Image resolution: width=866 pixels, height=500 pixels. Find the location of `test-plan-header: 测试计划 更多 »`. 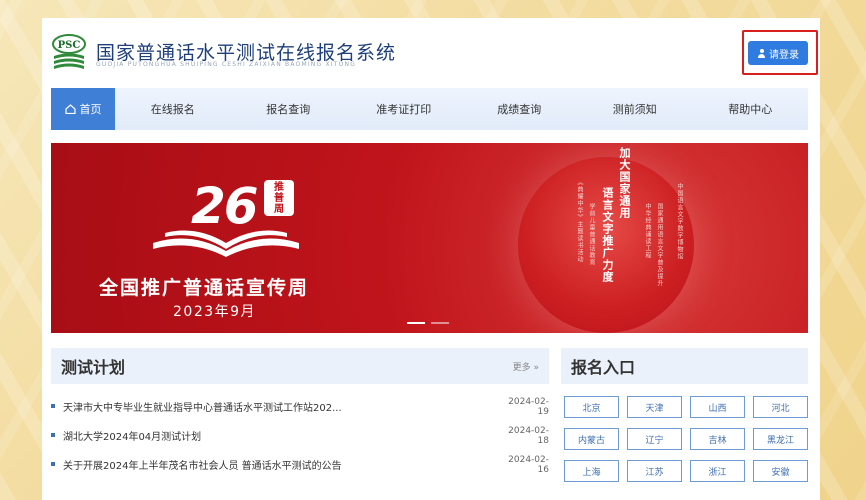

test-plan-header: 测试计划 更多 » is located at coordinates (300, 366).